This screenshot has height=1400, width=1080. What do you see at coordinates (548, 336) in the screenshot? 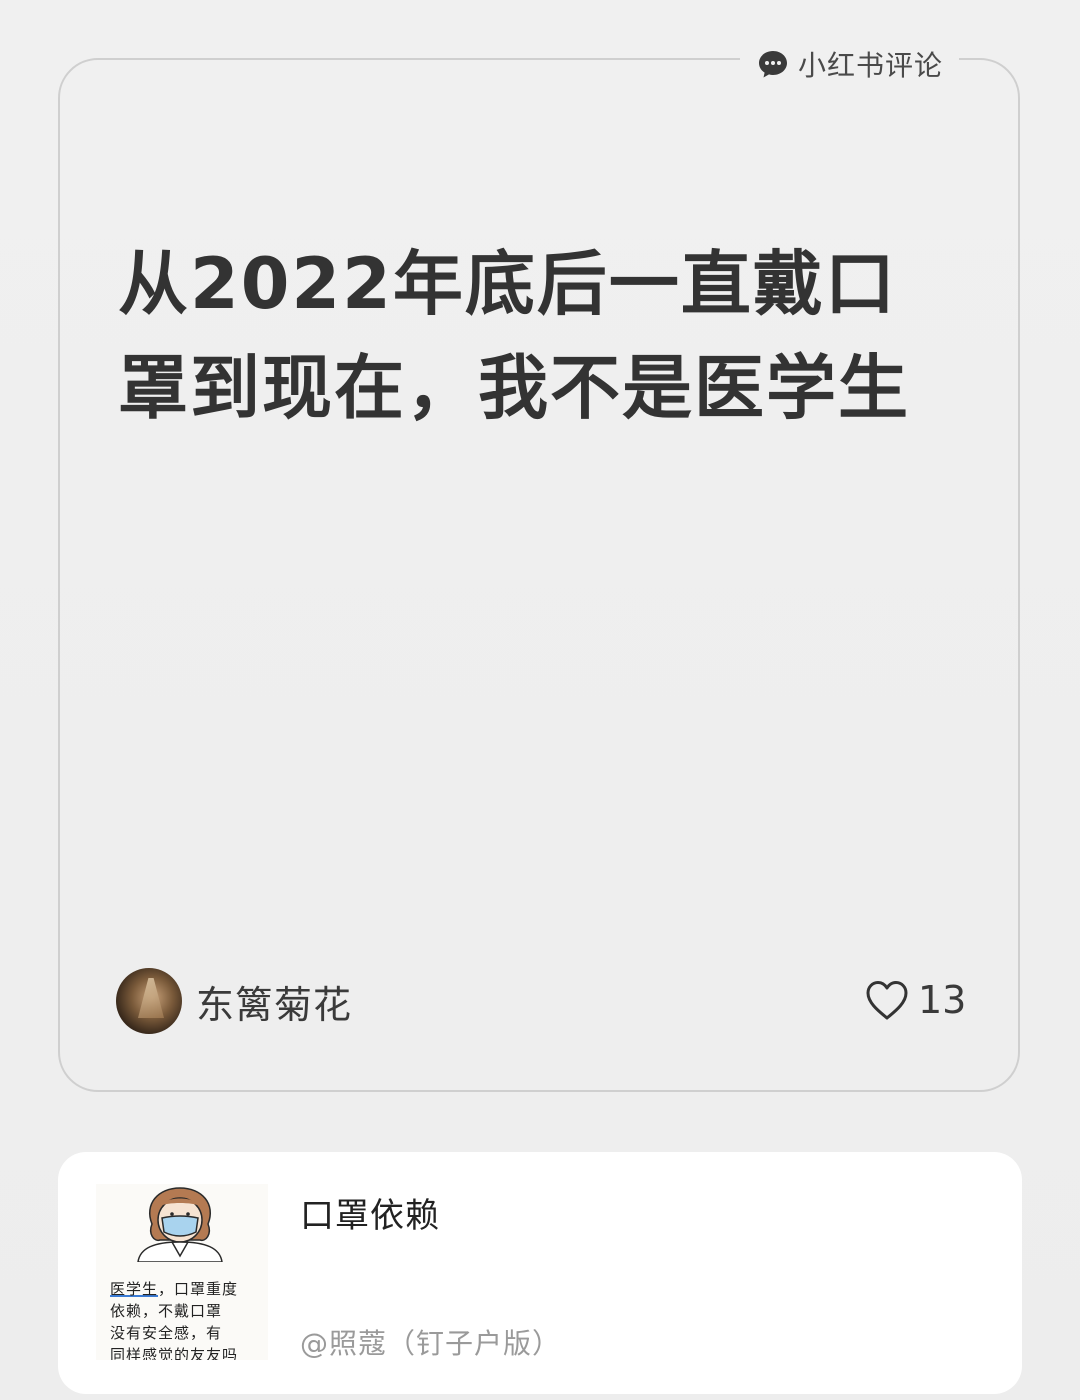
I see `comment-text: 从2022年底后一直戴口 罩到现在，我不是医学生` at bounding box center [548, 336].